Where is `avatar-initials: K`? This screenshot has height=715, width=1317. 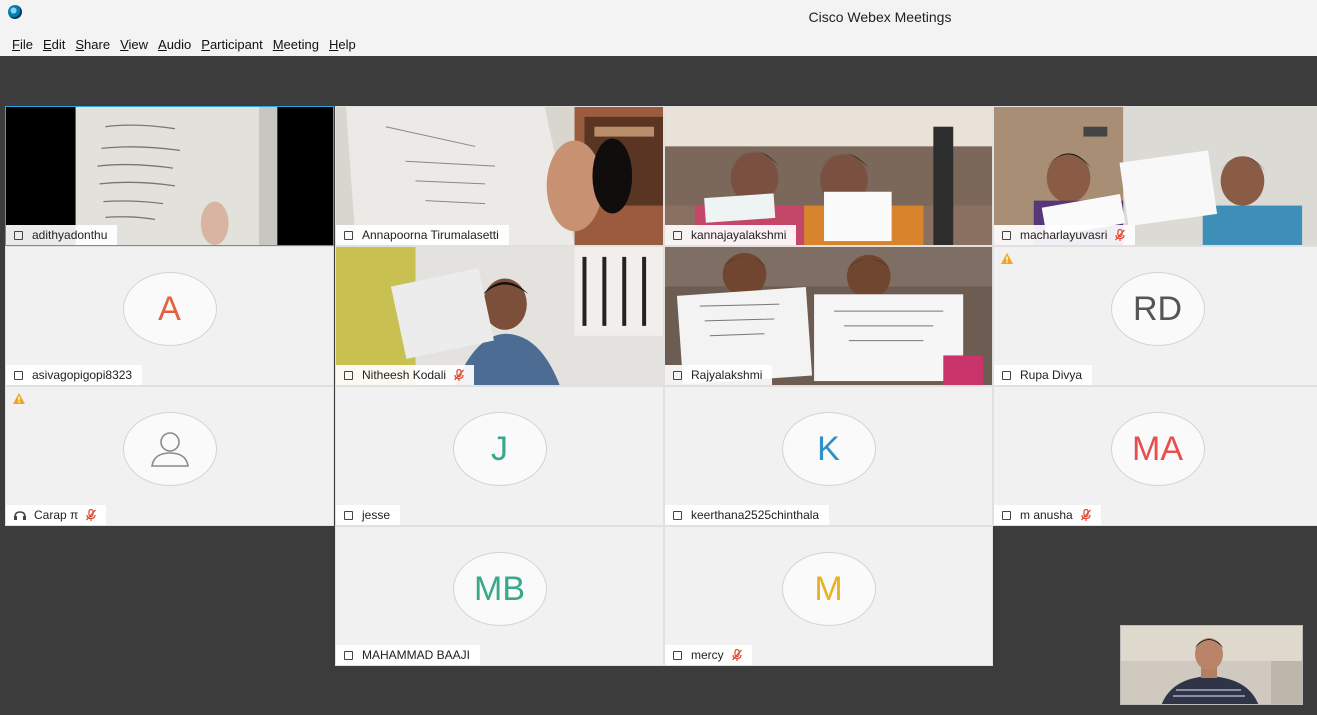 avatar-initials: K is located at coordinates (828, 449).